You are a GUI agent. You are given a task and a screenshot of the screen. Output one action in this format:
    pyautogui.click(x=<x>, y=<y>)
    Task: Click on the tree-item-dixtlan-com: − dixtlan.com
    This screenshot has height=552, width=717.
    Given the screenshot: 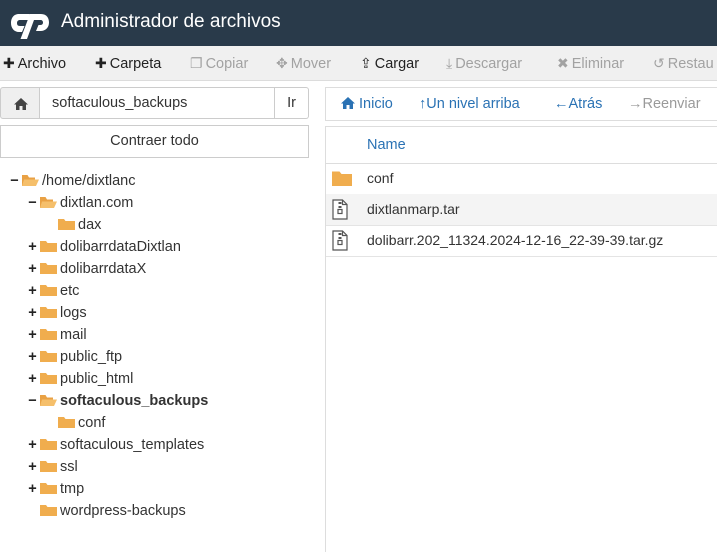 What is the action you would take?
    pyautogui.click(x=80, y=203)
    